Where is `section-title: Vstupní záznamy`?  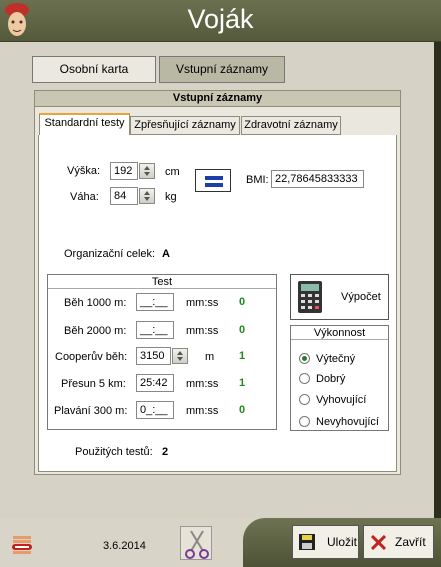
section-title: Vstupní záznamy is located at coordinates (217, 99).